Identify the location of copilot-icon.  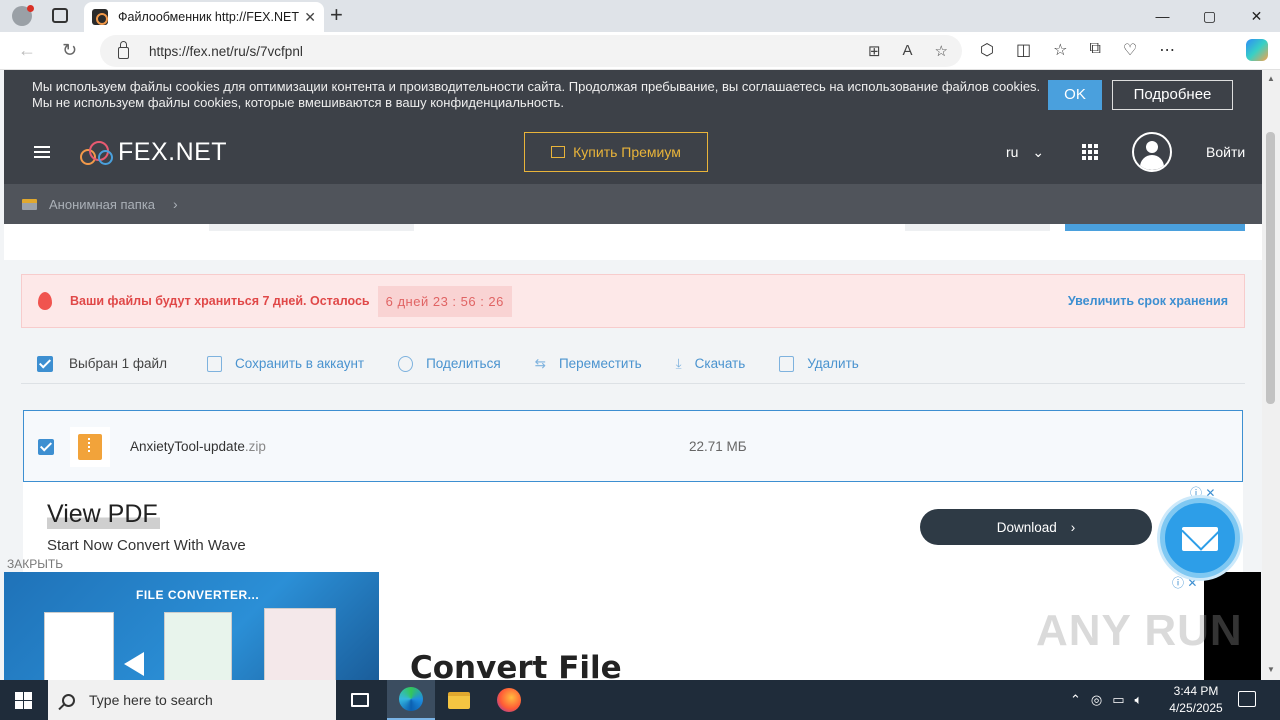
(1257, 50).